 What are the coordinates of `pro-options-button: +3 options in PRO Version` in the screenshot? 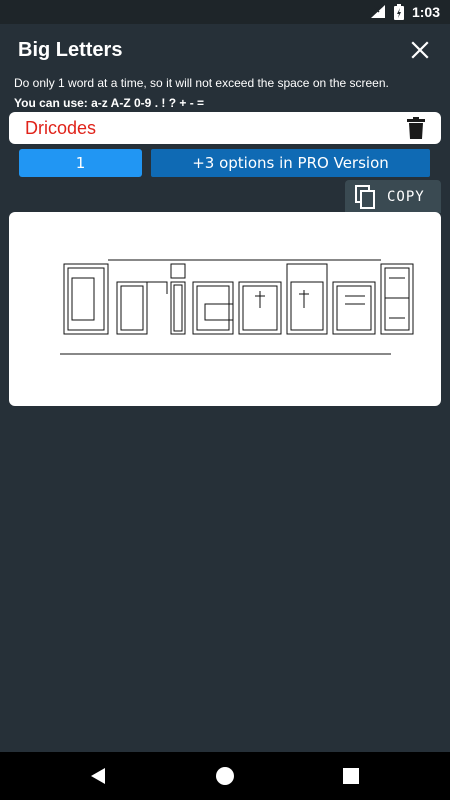 It's located at (290, 163).